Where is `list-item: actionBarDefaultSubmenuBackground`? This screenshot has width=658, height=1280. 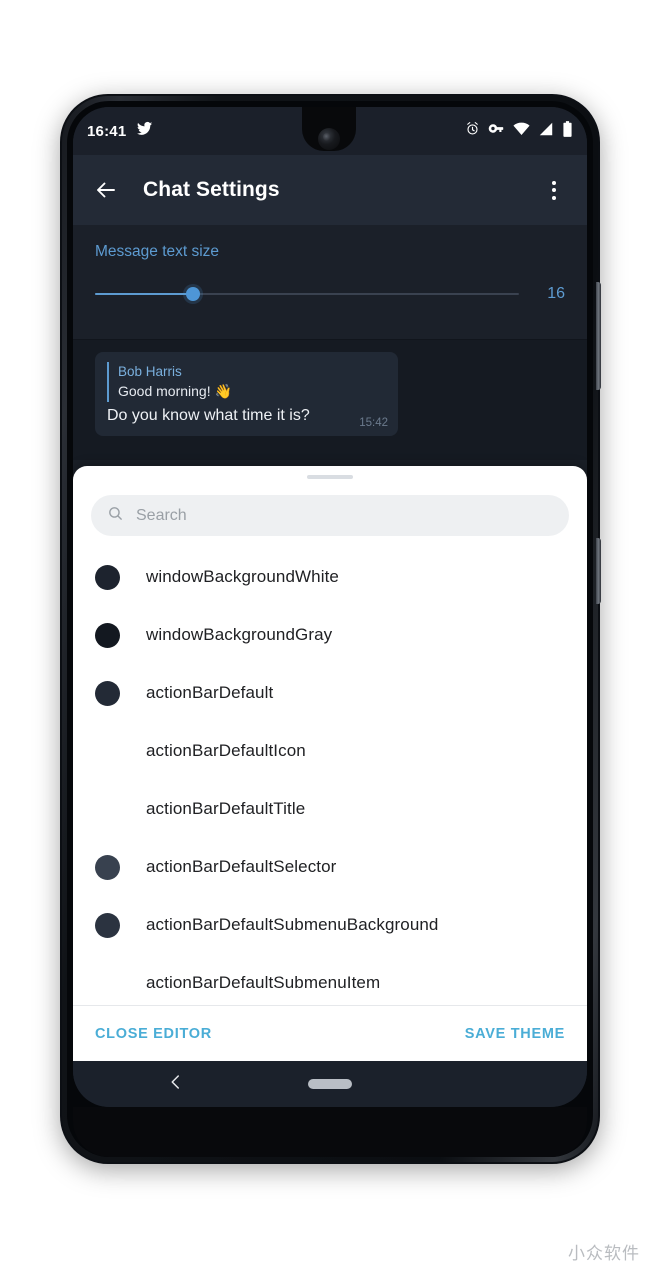
list-item: actionBarDefaultSubmenuBackground is located at coordinates (330, 925).